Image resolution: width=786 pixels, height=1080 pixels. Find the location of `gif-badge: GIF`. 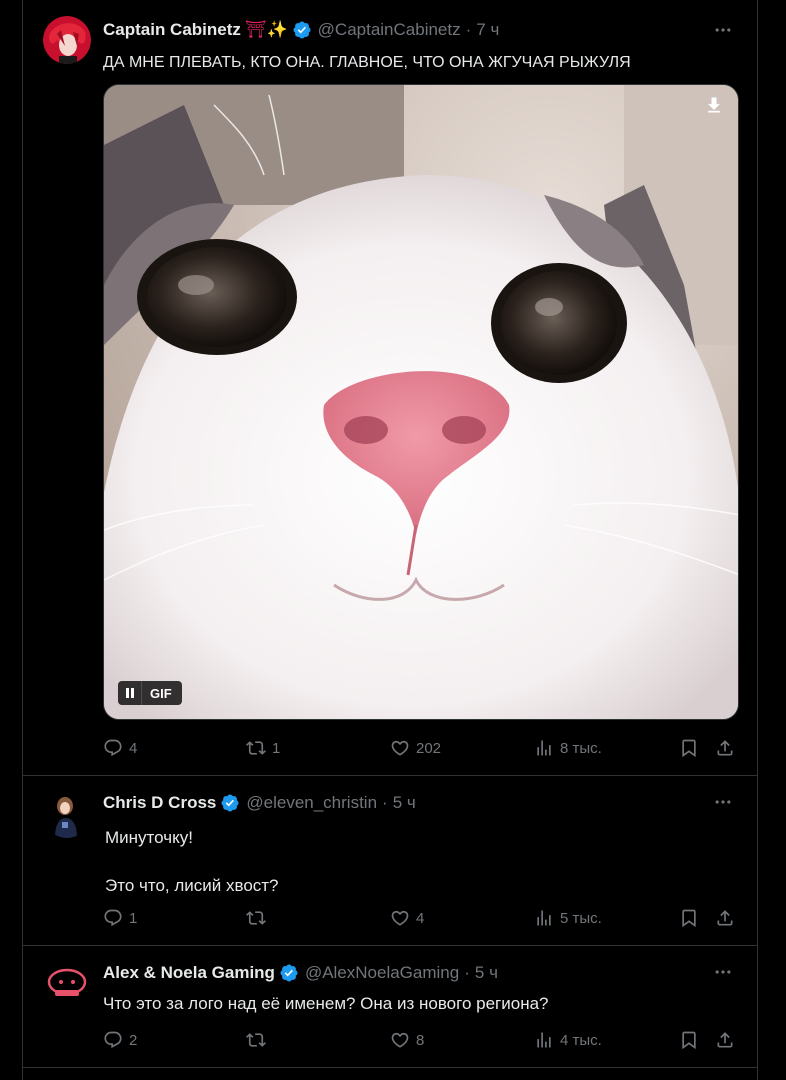

gif-badge: GIF is located at coordinates (150, 693).